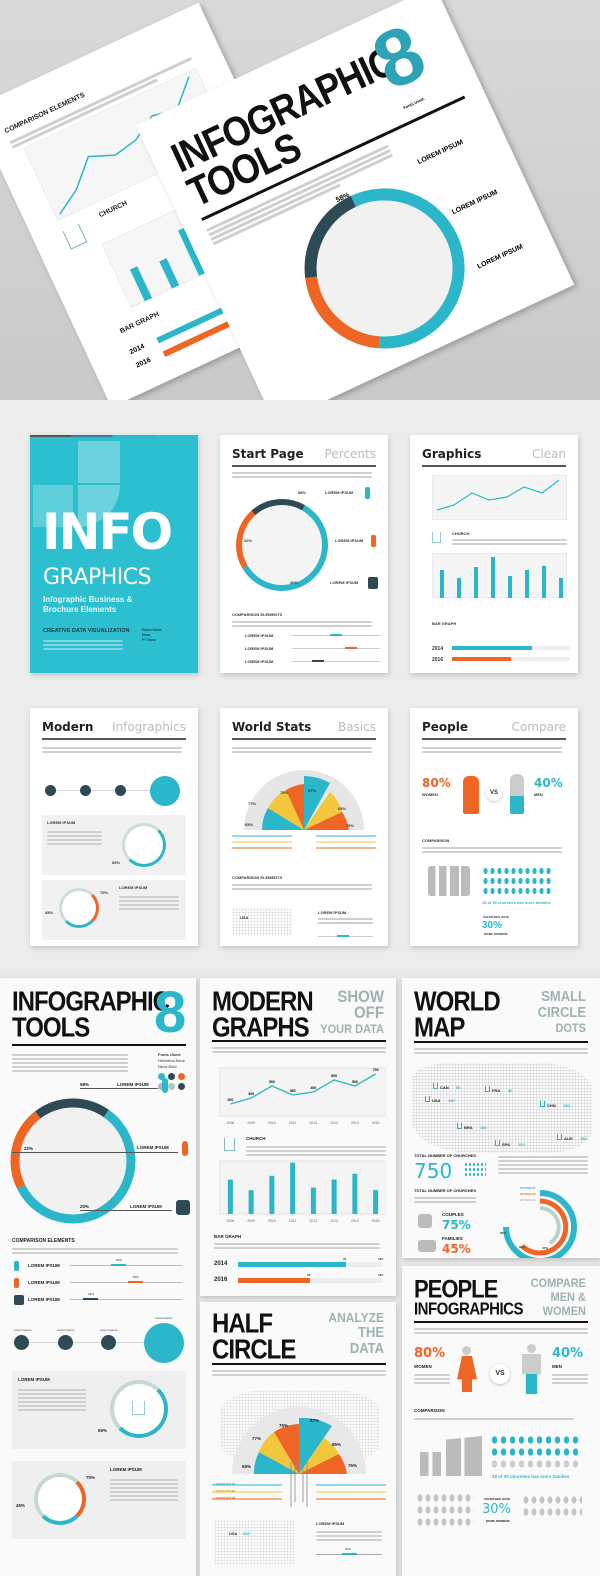 The image size is (600, 1576). Describe the element at coordinates (97, 577) in the screenshot. I see `cover-title-graphics: GRAPHICS` at that location.